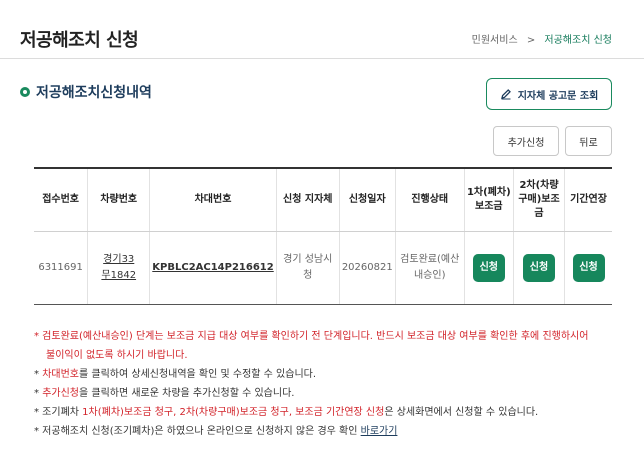 The image size is (644, 469). What do you see at coordinates (578, 40) in the screenshot?
I see `breadcrumb-item-current: 저공해조치 신청` at bounding box center [578, 40].